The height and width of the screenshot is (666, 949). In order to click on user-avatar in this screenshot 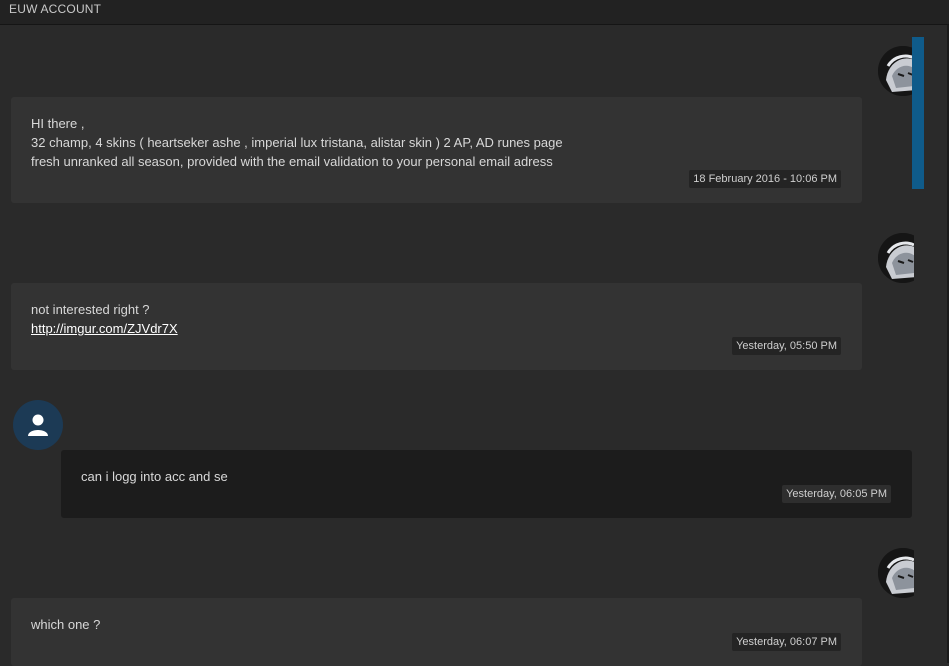, I will do `click(38, 425)`.